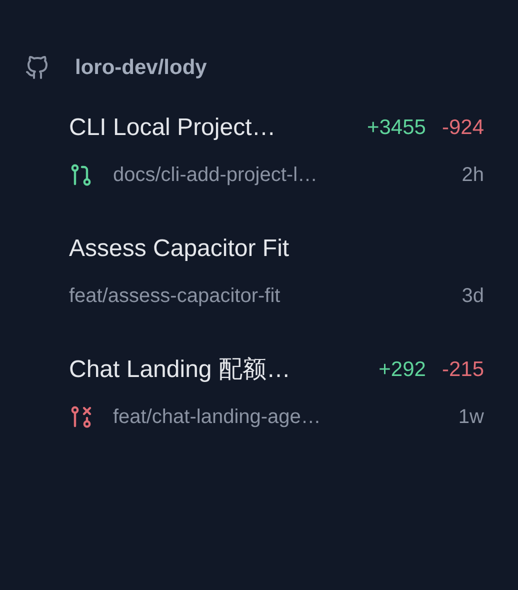 The height and width of the screenshot is (590, 518). I want to click on age-label: 2h, so click(473, 175).